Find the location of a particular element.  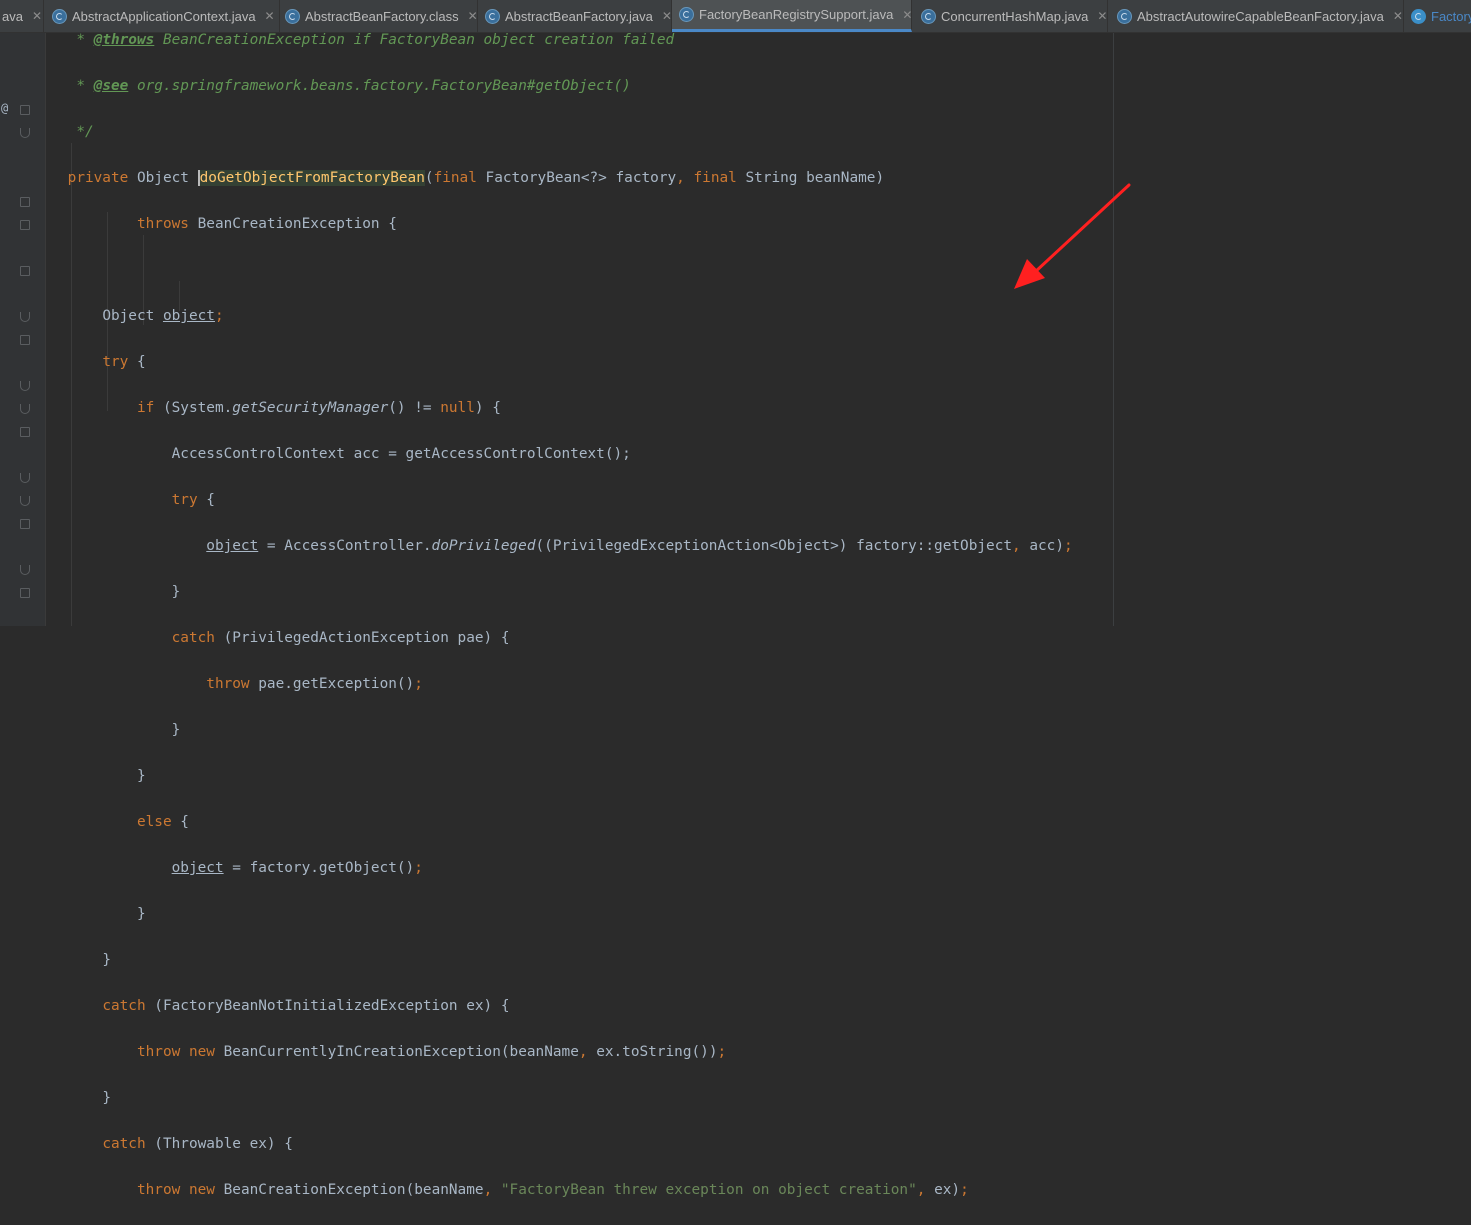

tab-factory-partial: Factory is located at coordinates (1437, 16).